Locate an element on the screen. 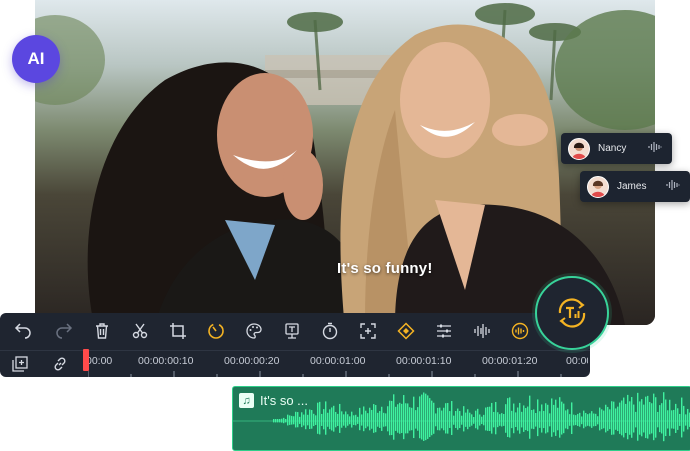 The height and width of the screenshot is (451, 690). voice-icon is located at coordinates (520, 331).